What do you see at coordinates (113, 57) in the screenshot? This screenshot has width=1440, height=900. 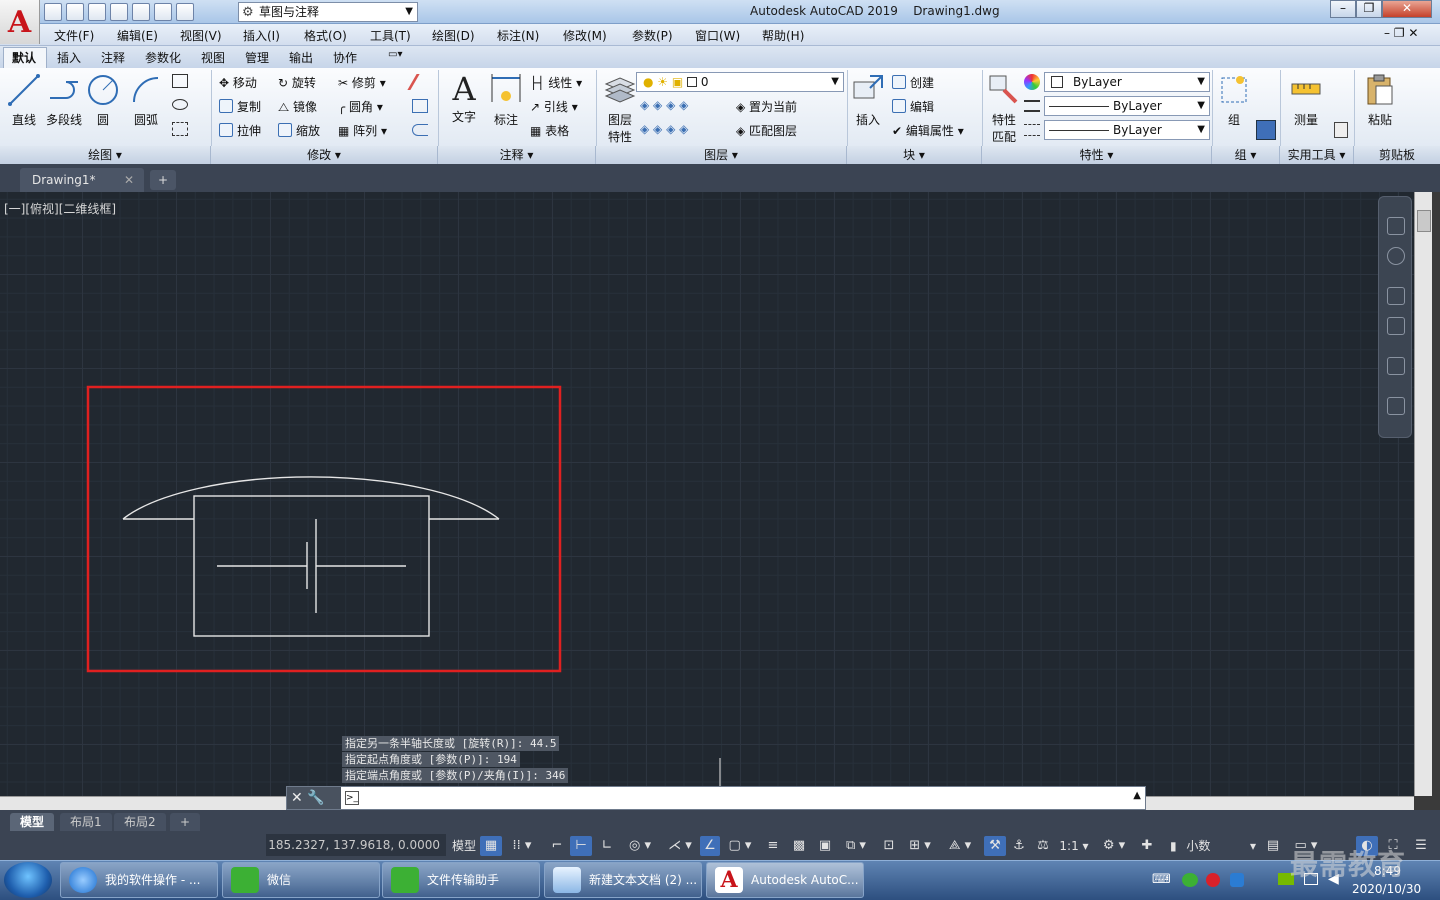 I see `tab-annotate: 注释` at bounding box center [113, 57].